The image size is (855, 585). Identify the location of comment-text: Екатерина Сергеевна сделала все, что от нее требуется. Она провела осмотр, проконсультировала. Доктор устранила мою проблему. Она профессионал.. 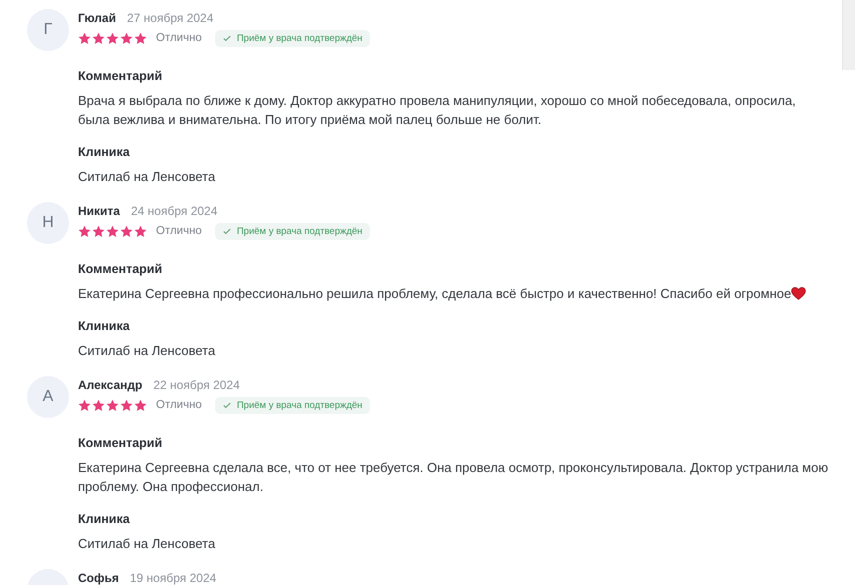
(454, 477).